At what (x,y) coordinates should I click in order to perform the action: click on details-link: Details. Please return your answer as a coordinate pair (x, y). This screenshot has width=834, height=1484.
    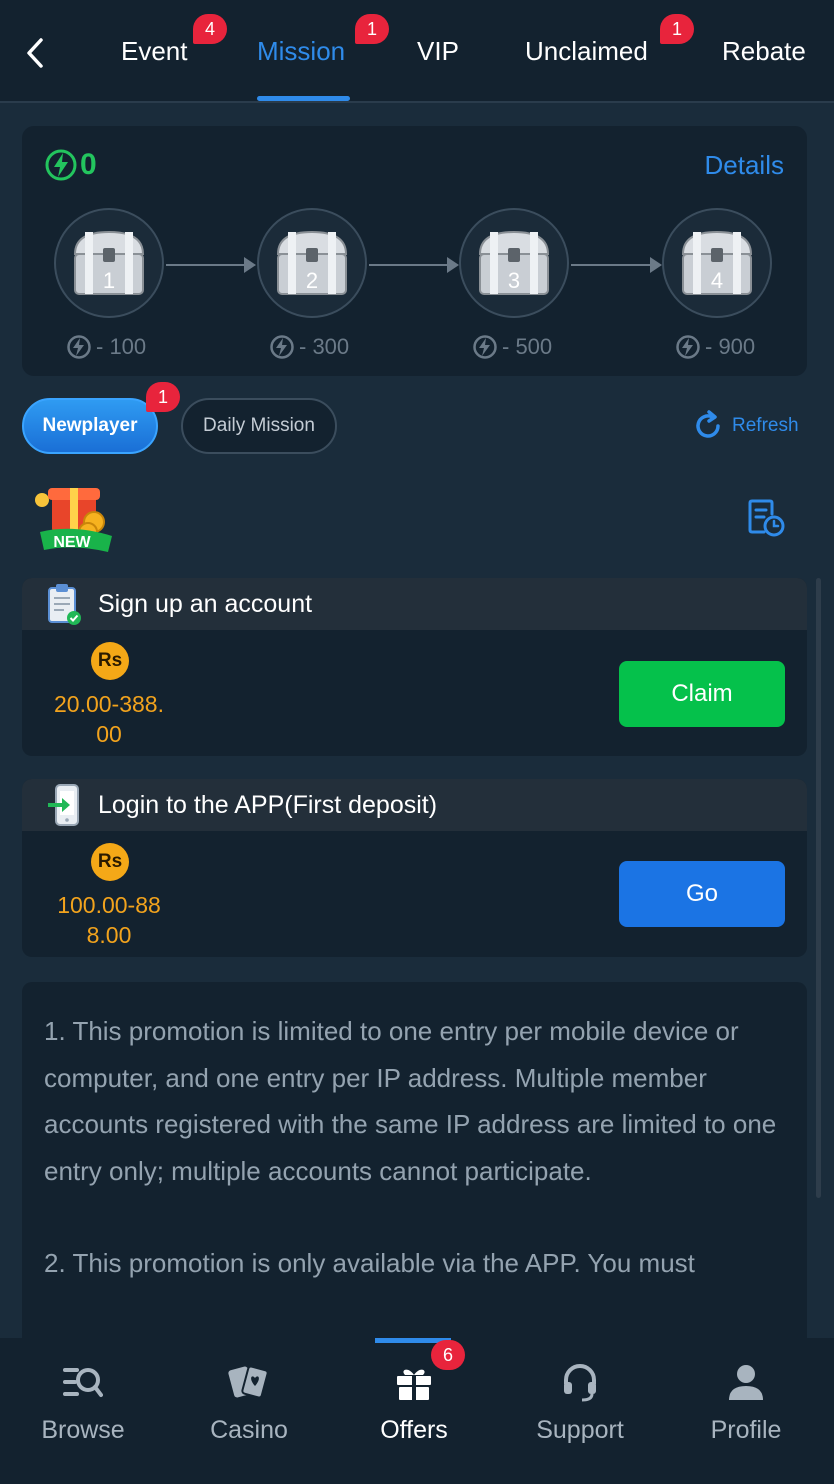
    Looking at the image, I should click on (744, 165).